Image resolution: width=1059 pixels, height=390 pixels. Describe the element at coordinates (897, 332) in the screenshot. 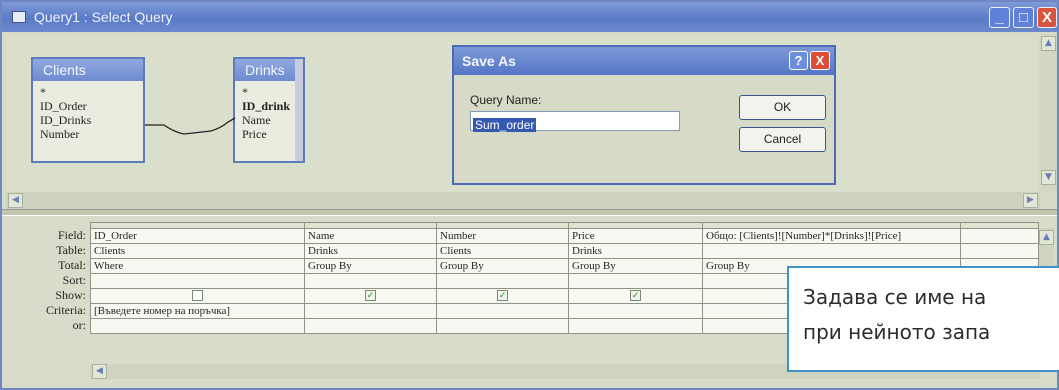

I see `callout-line-2: при нейното запа` at that location.